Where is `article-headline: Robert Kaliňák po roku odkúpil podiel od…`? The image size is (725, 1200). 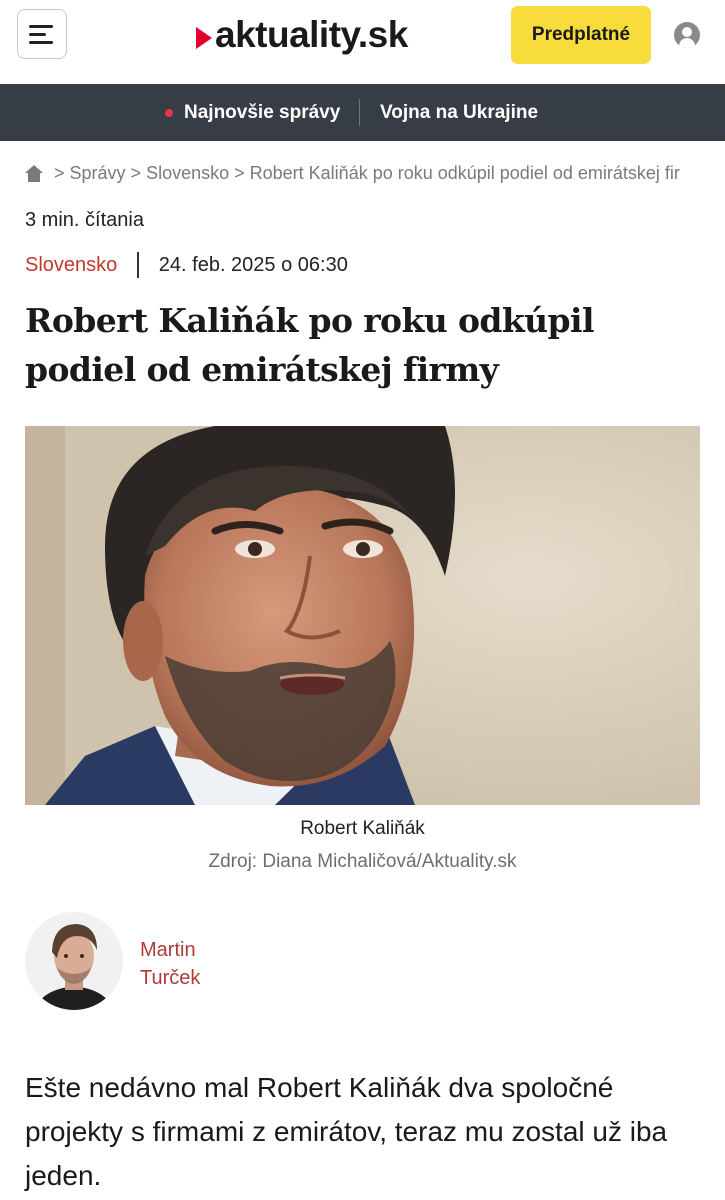
article-headline: Robert Kaliňák po roku odkúpil podiel od… is located at coordinates (310, 345).